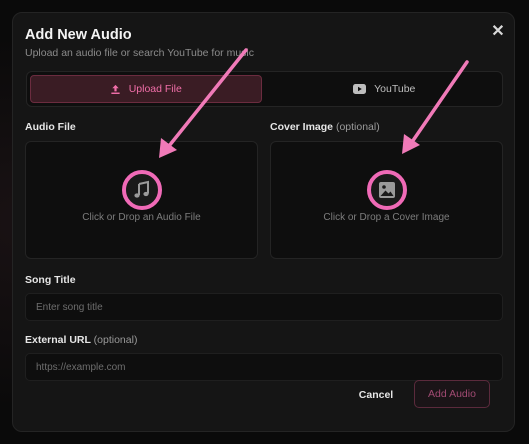 The height and width of the screenshot is (444, 529). I want to click on cover-image-dropzone: Click or Drop a Cover Image, so click(386, 200).